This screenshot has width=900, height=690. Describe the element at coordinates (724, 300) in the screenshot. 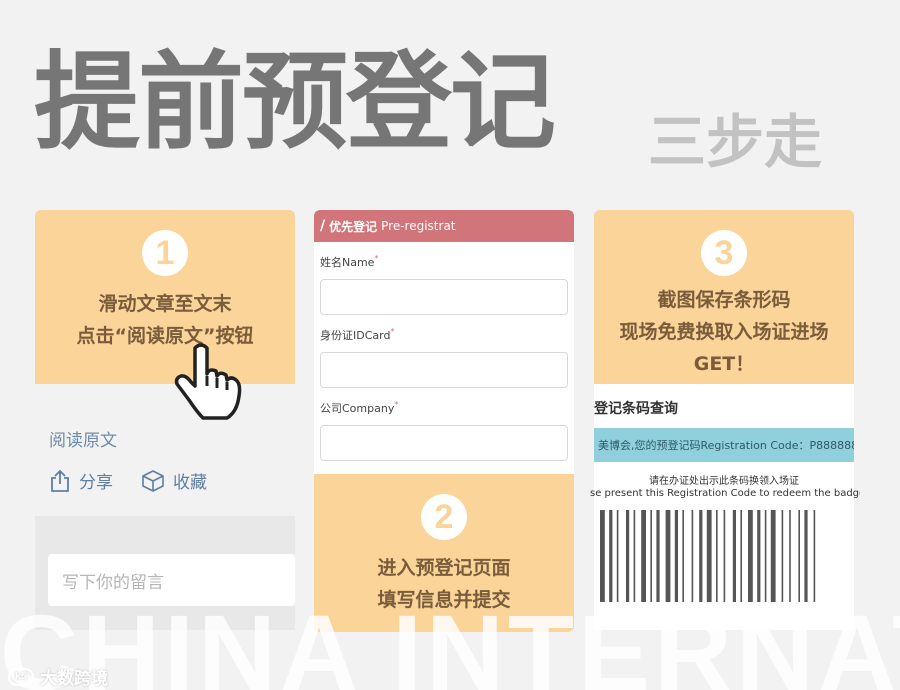

I see `step3-line1: 截图保存条形码` at that location.